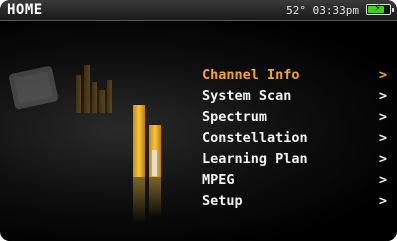  What do you see at coordinates (25, 10) in the screenshot?
I see `page-title: HOME` at bounding box center [25, 10].